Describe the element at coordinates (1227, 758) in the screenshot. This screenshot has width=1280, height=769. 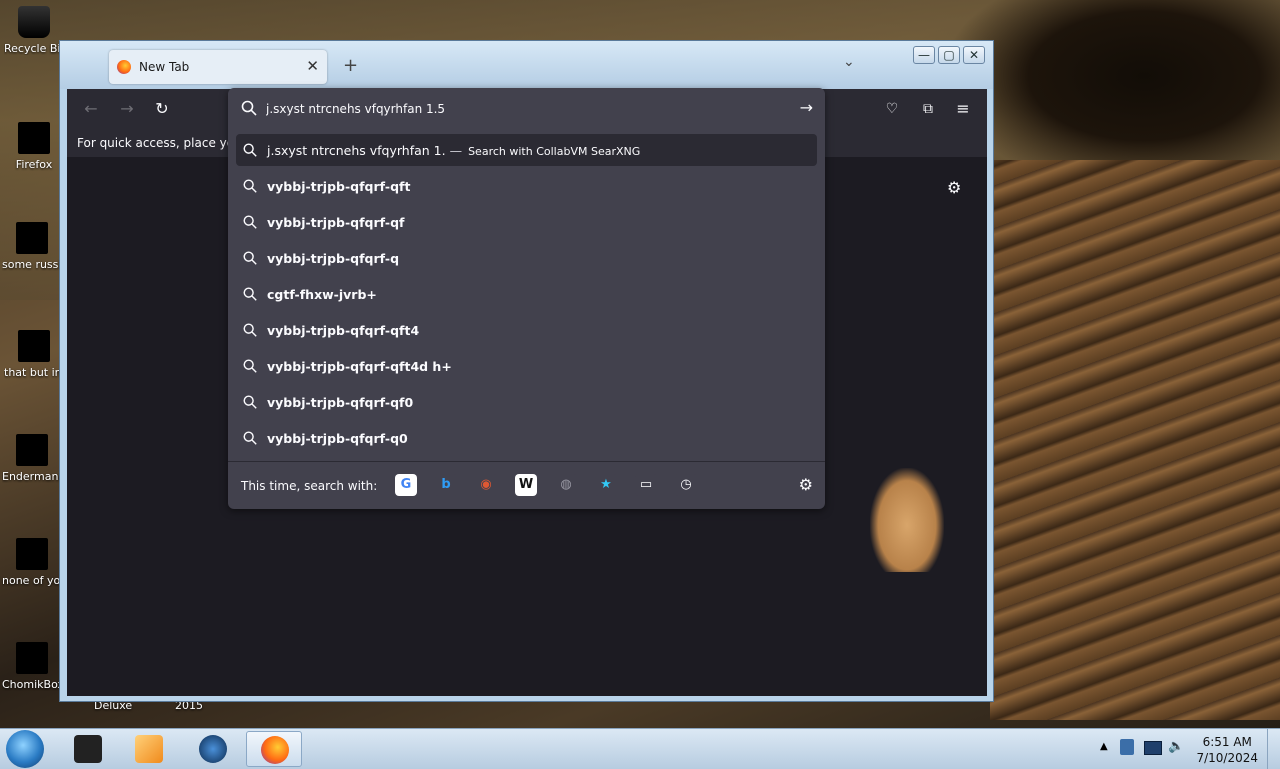
I see `clock-date: 7/10/2024` at that location.